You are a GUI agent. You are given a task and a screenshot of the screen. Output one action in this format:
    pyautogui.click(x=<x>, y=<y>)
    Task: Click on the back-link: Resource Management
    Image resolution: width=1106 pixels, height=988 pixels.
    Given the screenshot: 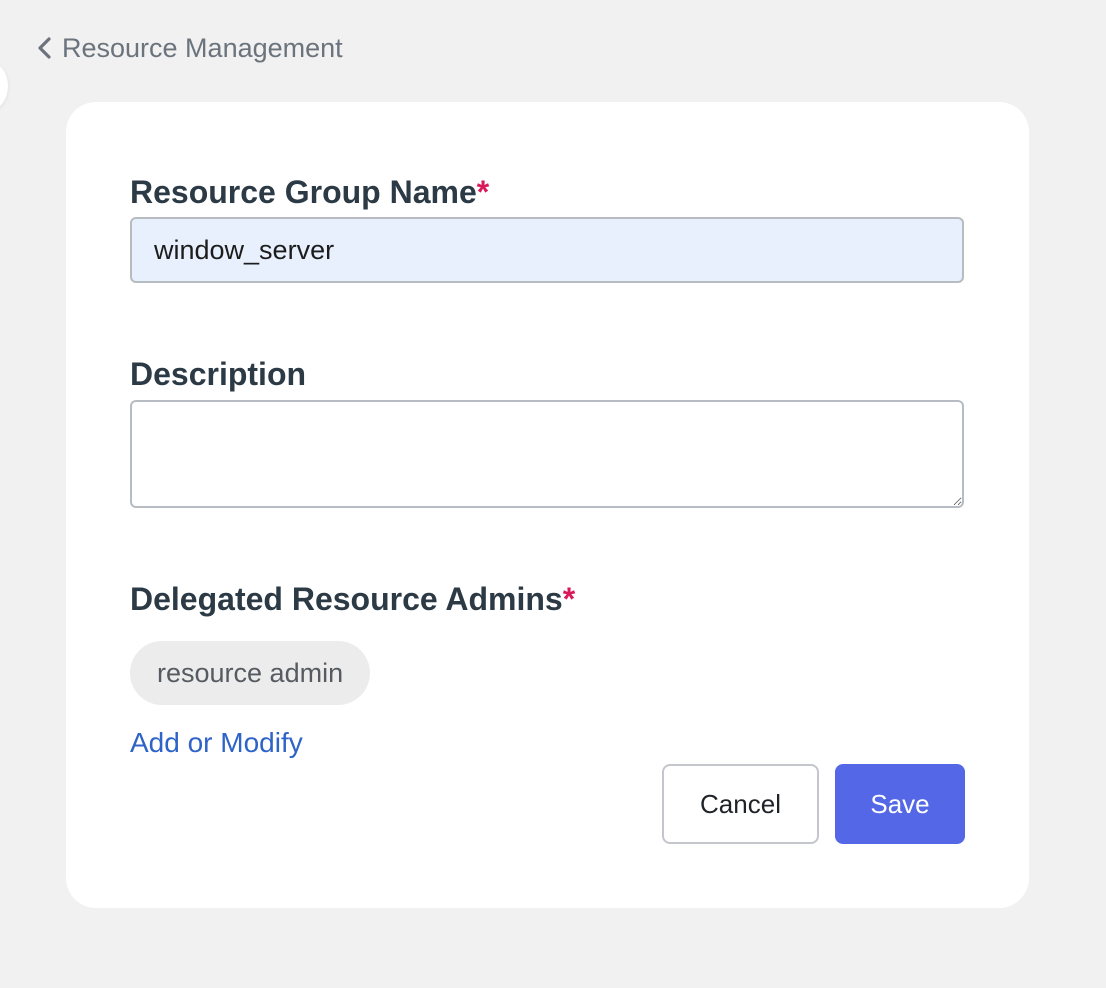 What is the action you would take?
    pyautogui.click(x=189, y=48)
    